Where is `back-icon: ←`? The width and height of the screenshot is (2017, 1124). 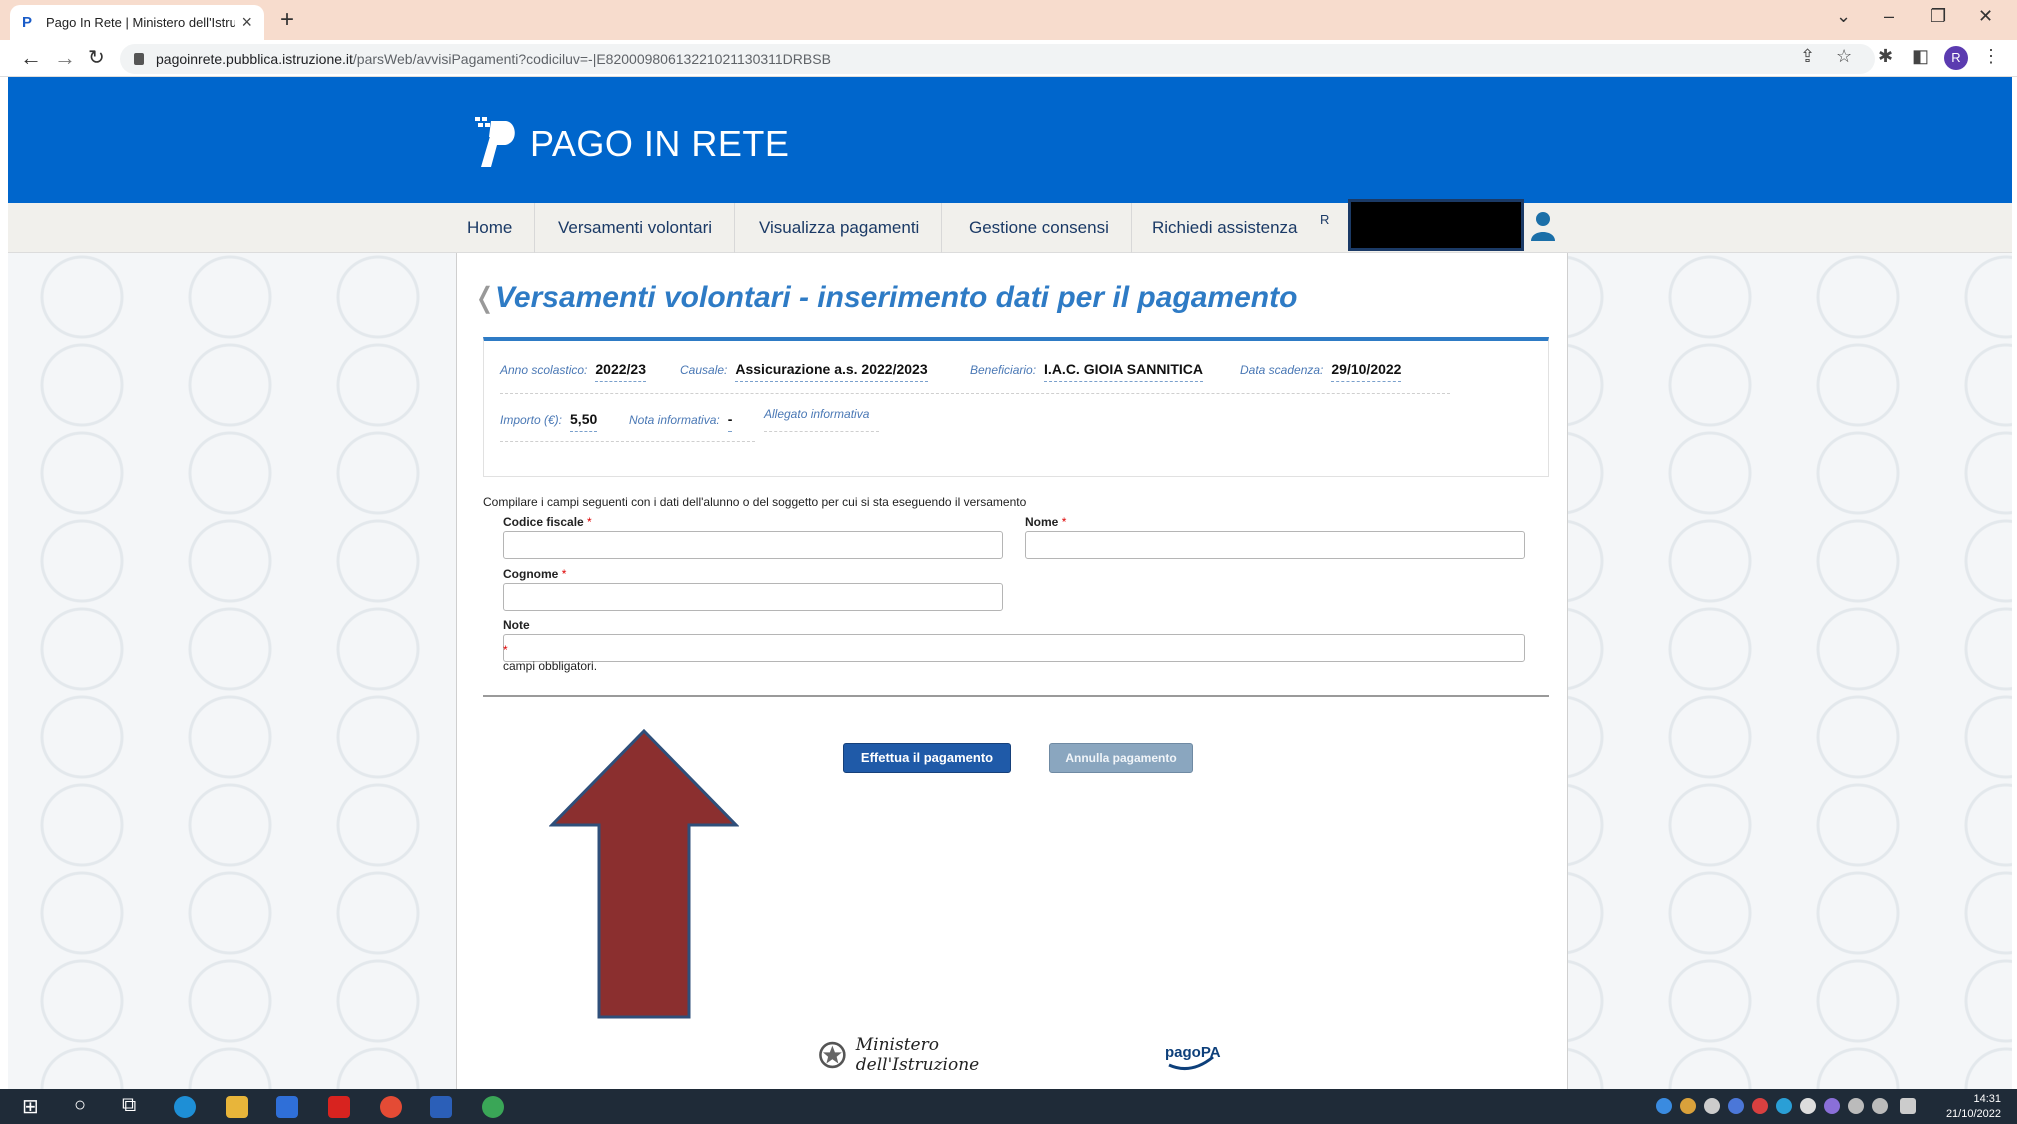
back-icon: ← is located at coordinates (31, 58).